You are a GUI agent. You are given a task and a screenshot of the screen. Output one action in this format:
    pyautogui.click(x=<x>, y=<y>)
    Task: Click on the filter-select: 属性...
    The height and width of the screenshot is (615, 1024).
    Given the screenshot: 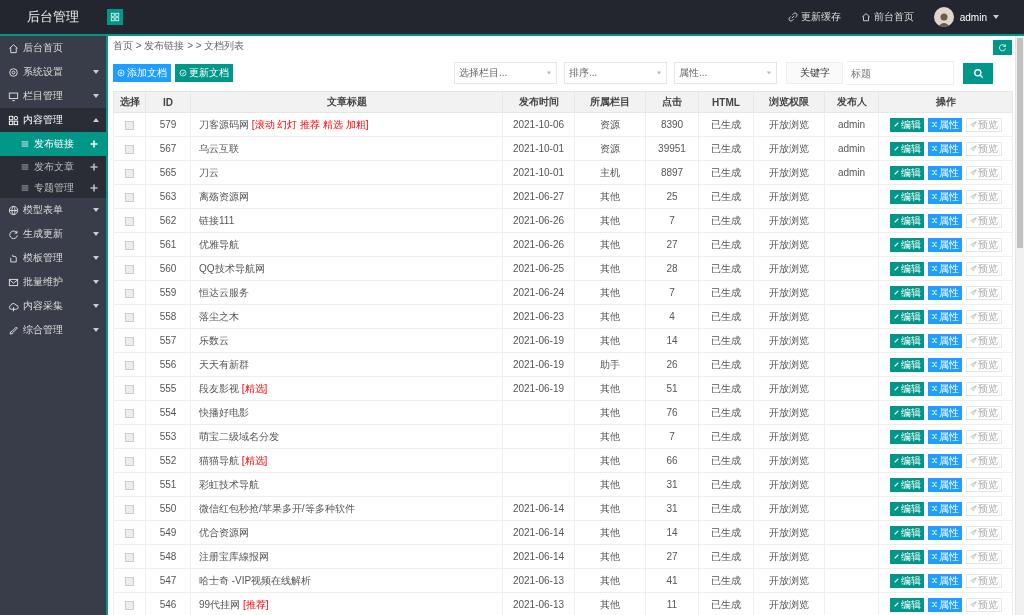 What is the action you would take?
    pyautogui.click(x=725, y=73)
    